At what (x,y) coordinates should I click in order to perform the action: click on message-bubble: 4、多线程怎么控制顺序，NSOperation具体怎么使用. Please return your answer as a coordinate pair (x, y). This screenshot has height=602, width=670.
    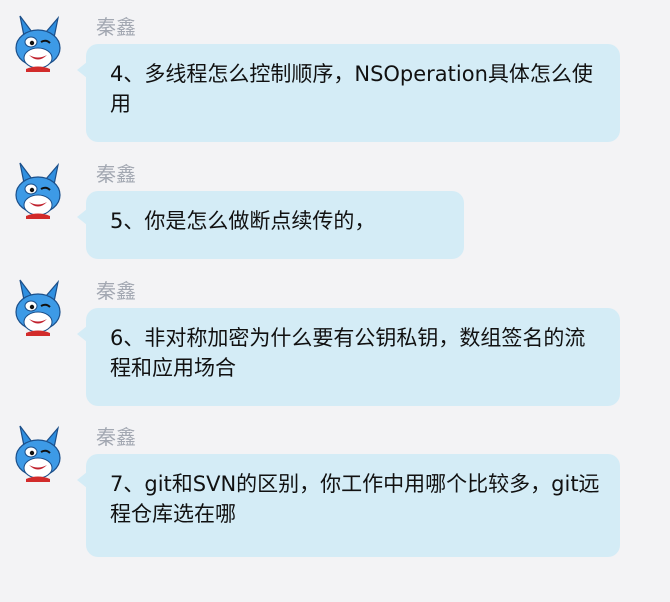
    Looking at the image, I should click on (348, 93).